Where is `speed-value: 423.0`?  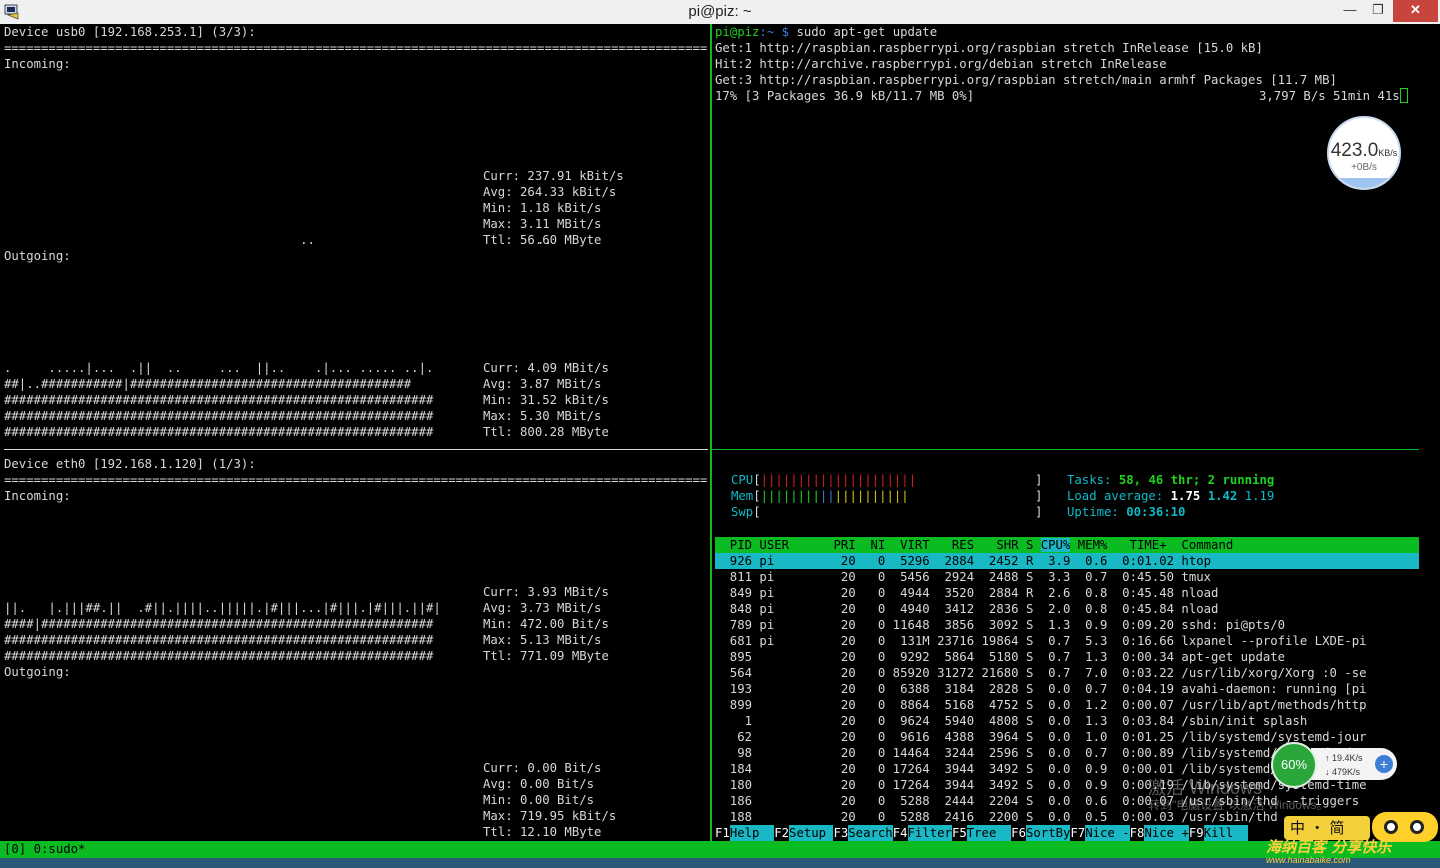
speed-value: 423.0 is located at coordinates (1354, 150).